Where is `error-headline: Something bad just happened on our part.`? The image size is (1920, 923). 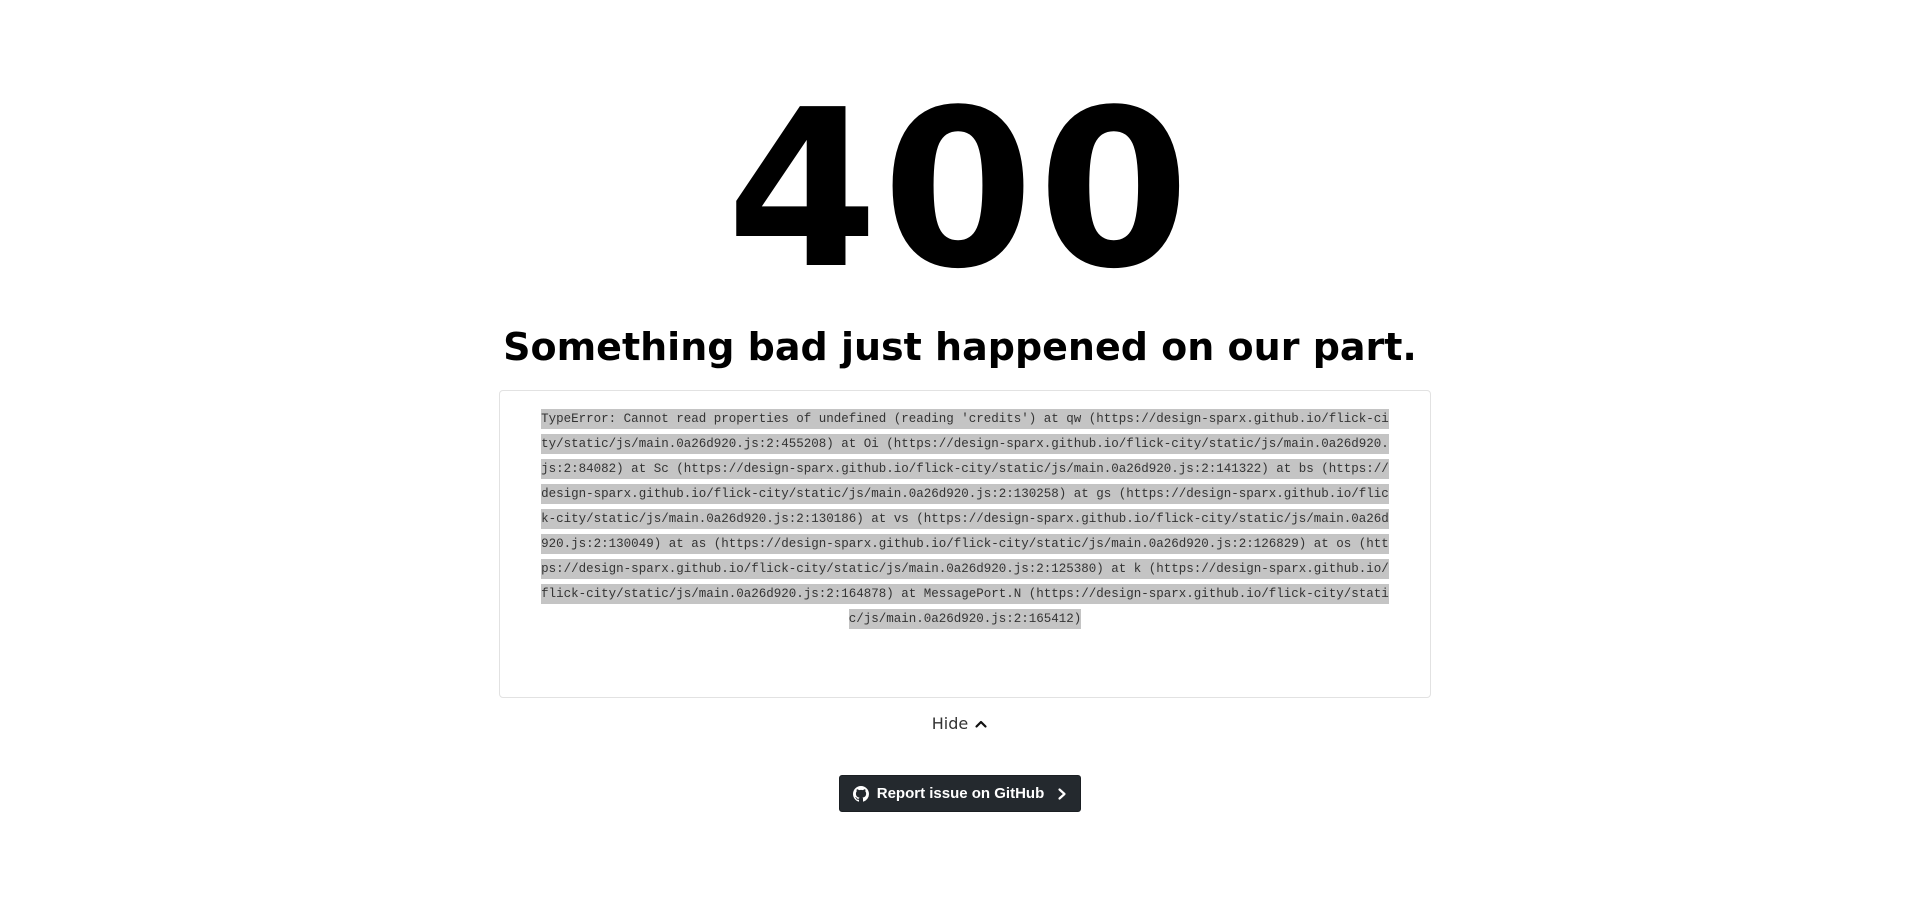
error-headline: Something bad just happened on our part. is located at coordinates (960, 347).